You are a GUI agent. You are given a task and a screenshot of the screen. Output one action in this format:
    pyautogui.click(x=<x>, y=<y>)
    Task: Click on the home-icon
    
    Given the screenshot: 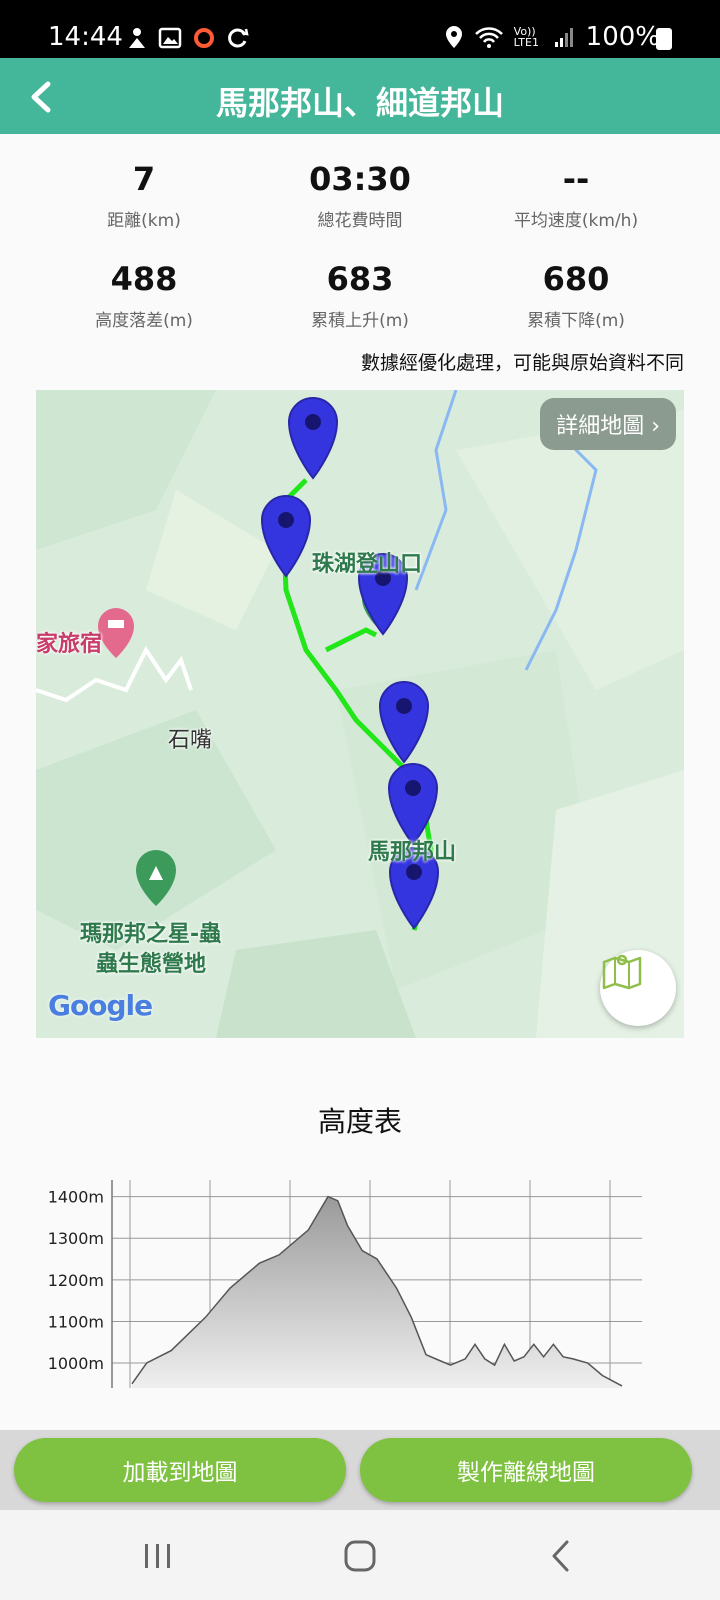 What is the action you would take?
    pyautogui.click(x=360, y=1556)
    